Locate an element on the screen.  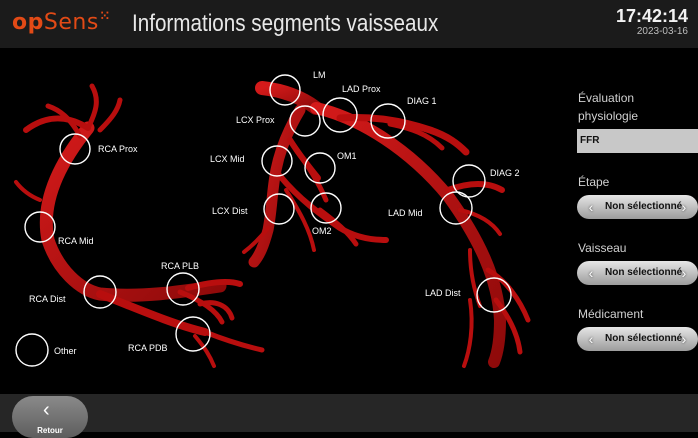
segment-label-lm: LM is located at coordinates (319, 75).